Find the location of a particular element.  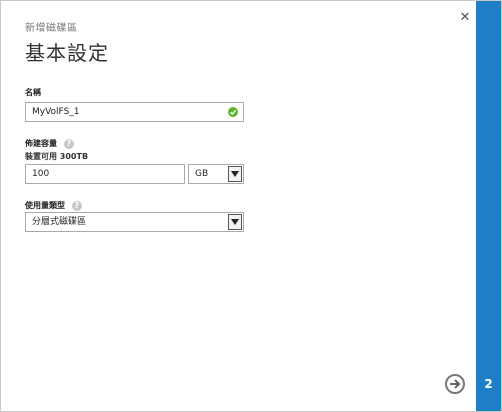

name-label-text: 名稱 is located at coordinates (33, 92).